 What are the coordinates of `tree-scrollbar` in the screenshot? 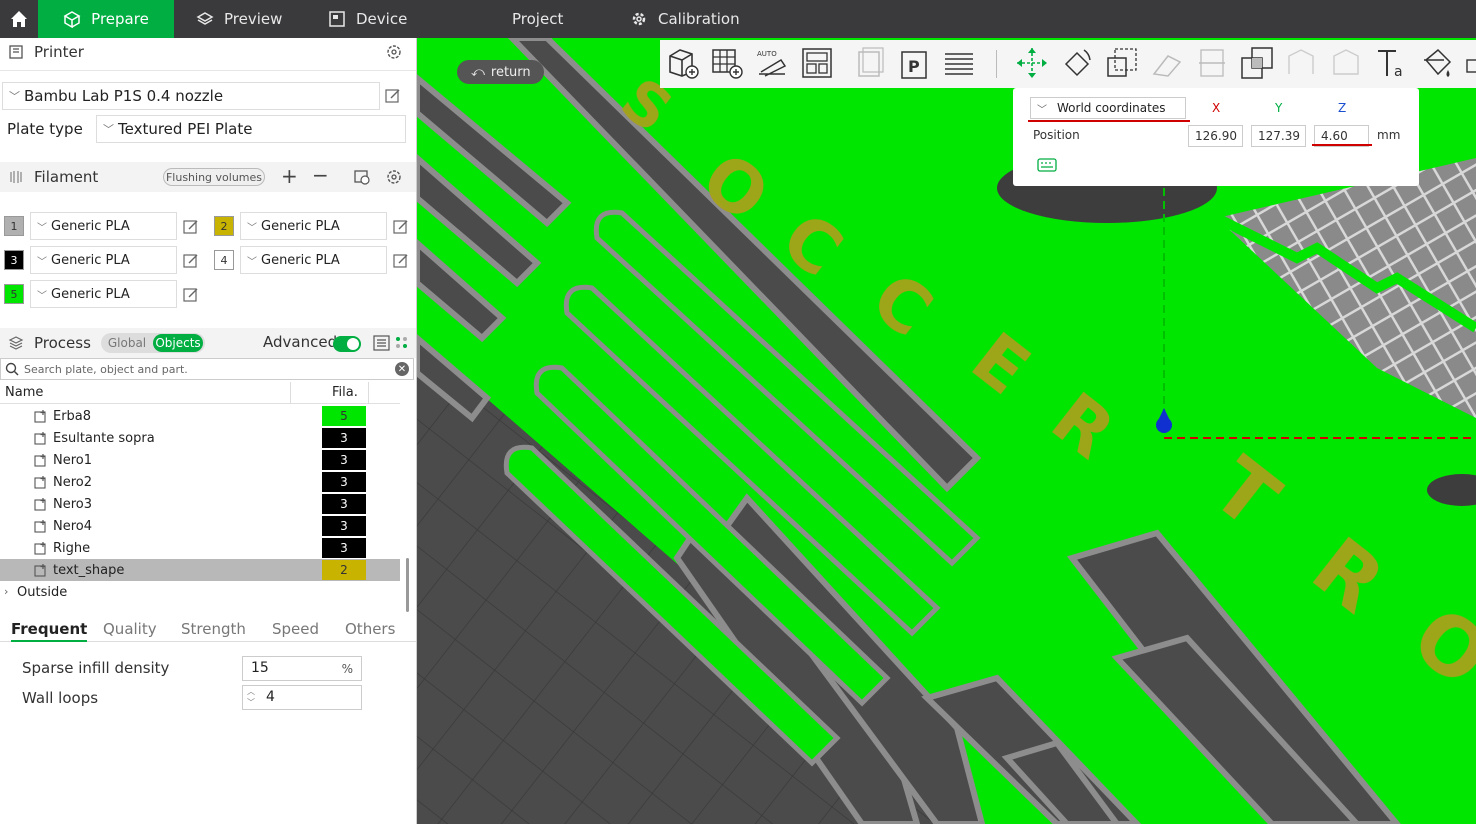 It's located at (407, 585).